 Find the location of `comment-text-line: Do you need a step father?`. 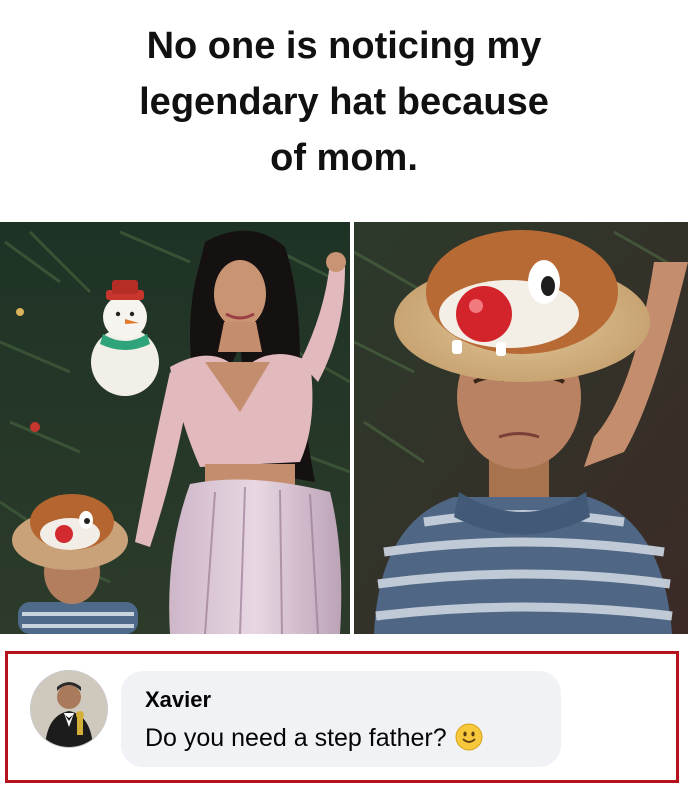

comment-text-line: Do you need a step father? is located at coordinates (314, 738).